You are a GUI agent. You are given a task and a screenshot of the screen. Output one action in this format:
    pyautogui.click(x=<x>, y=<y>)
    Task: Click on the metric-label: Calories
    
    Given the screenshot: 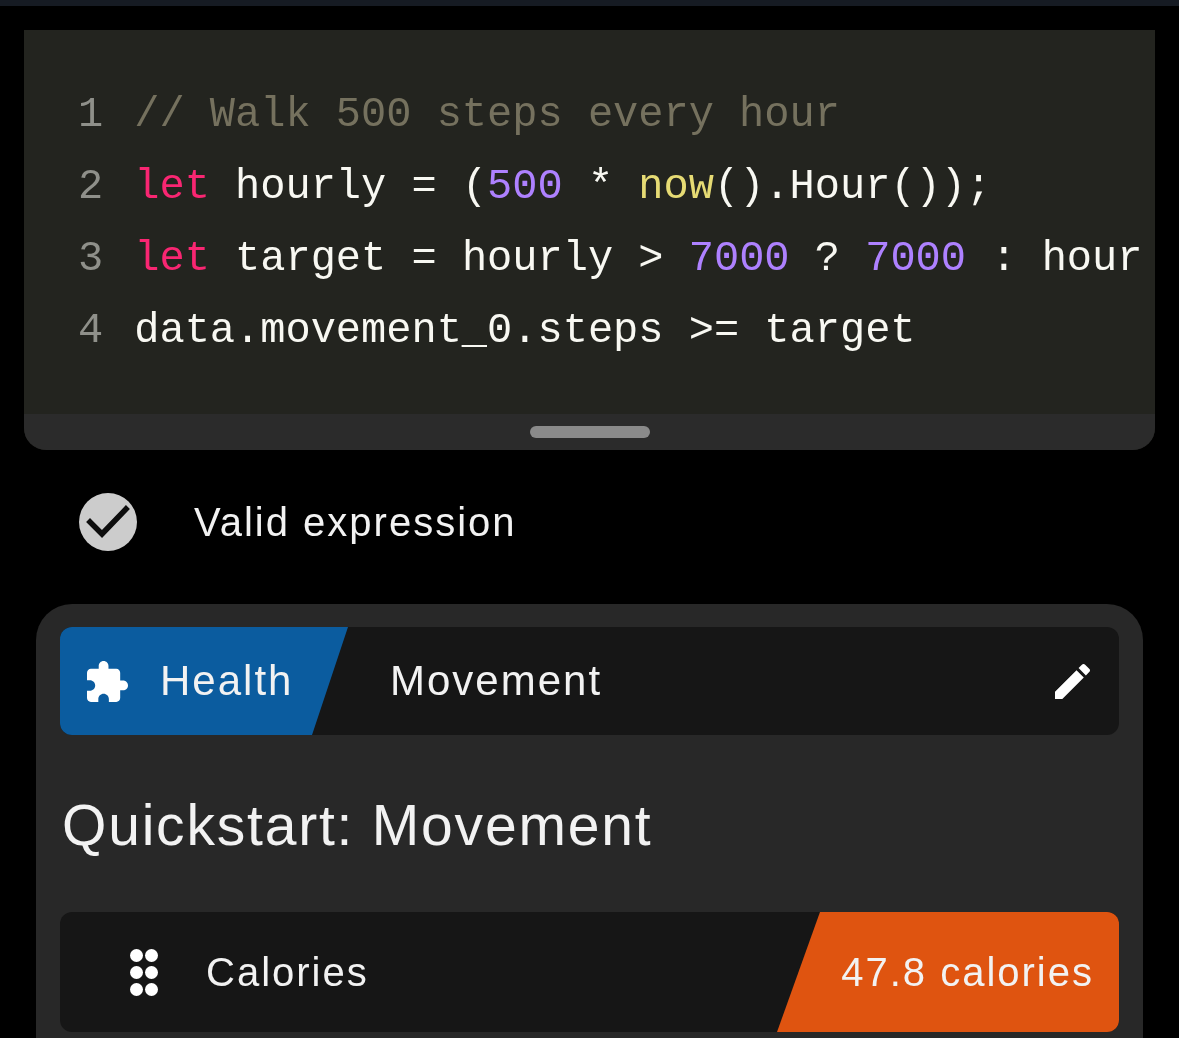 What is the action you would take?
    pyautogui.click(x=288, y=972)
    